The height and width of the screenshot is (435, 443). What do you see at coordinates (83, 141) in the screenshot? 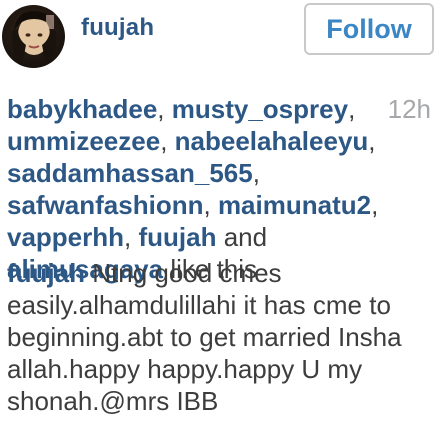
I see `liker-username: ummizeezee` at bounding box center [83, 141].